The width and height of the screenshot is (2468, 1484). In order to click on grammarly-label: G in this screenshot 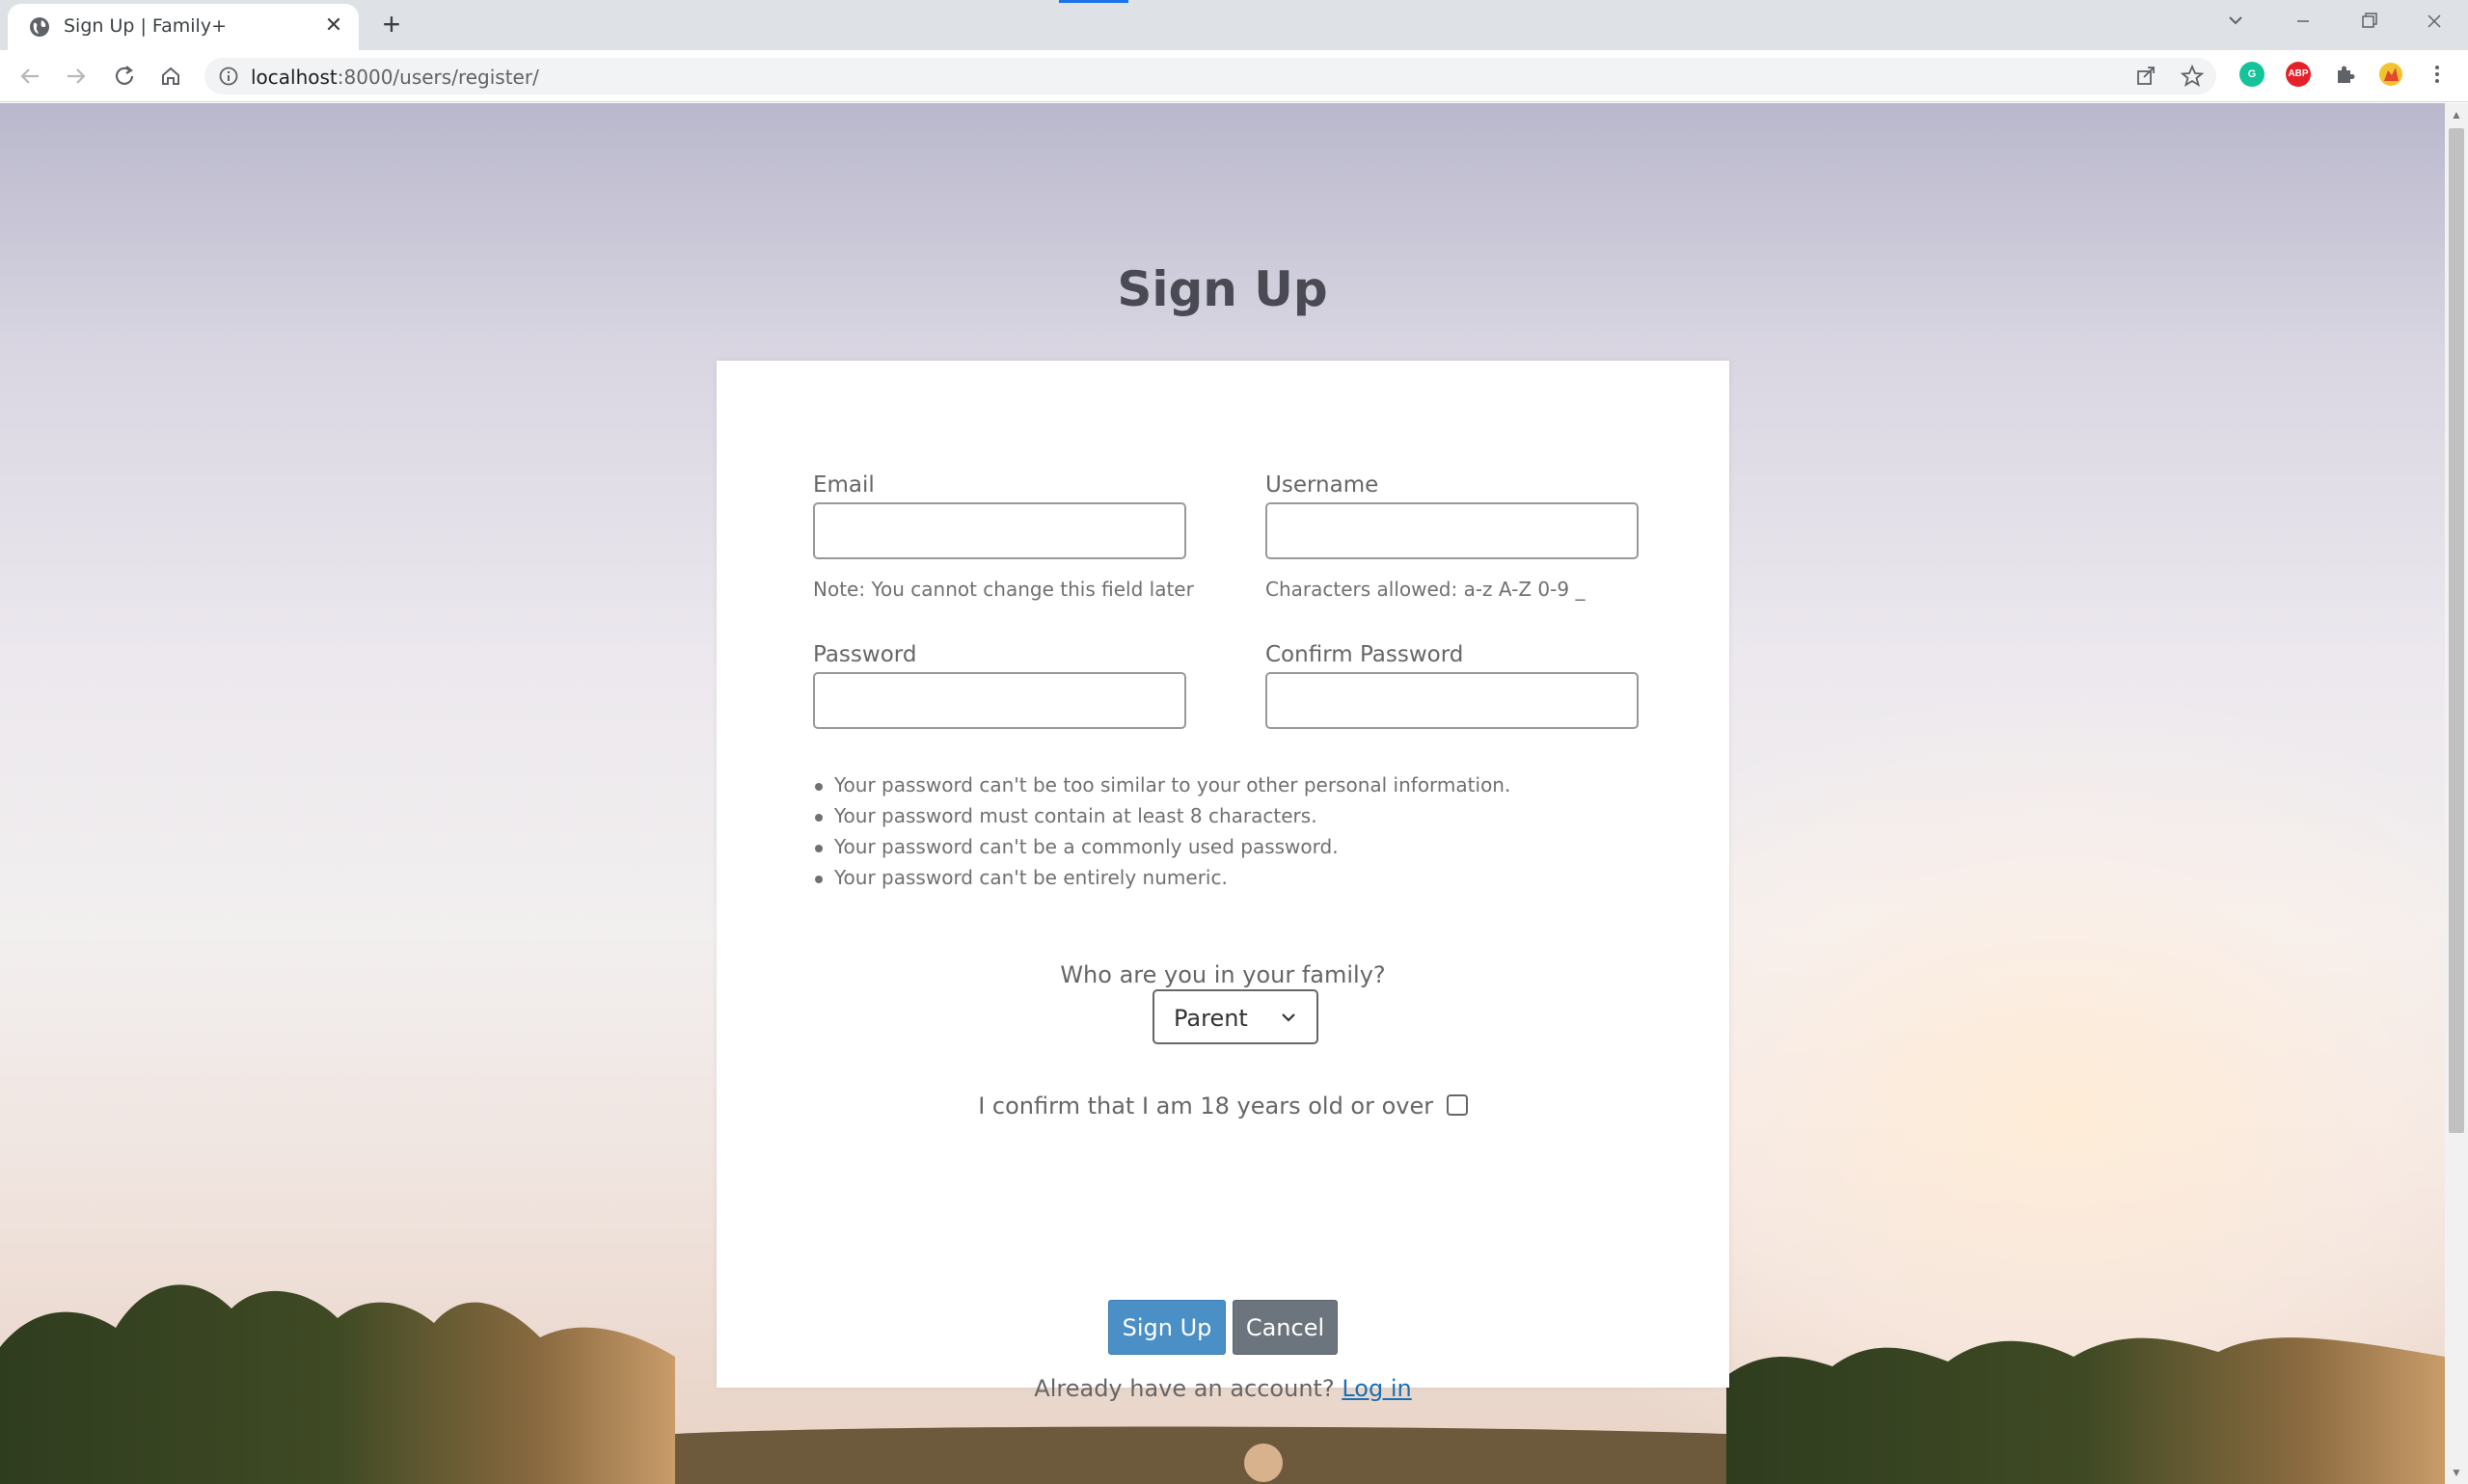, I will do `click(2252, 74)`.